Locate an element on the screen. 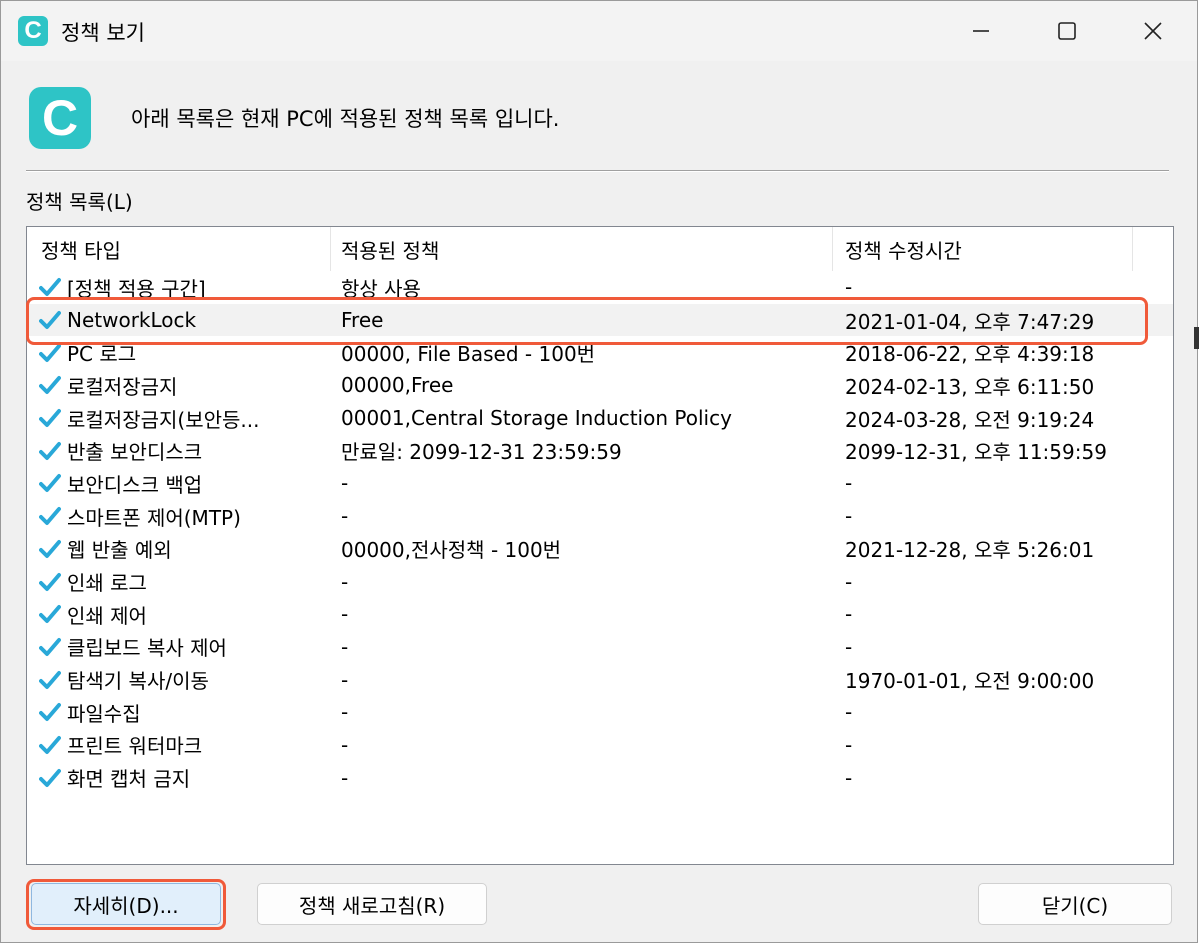 This screenshot has width=1200, height=945. table-row: 로컬저장금지 00000,Free 2024-02-13, 오후 6:11:50 is located at coordinates (600, 385).